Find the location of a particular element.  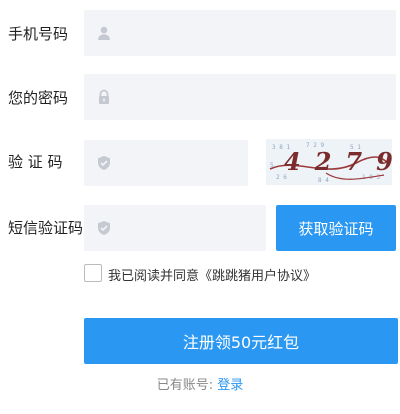

agreement-text: 我已阅读并同意《跳跳猪用户协议》 is located at coordinates (212, 274).